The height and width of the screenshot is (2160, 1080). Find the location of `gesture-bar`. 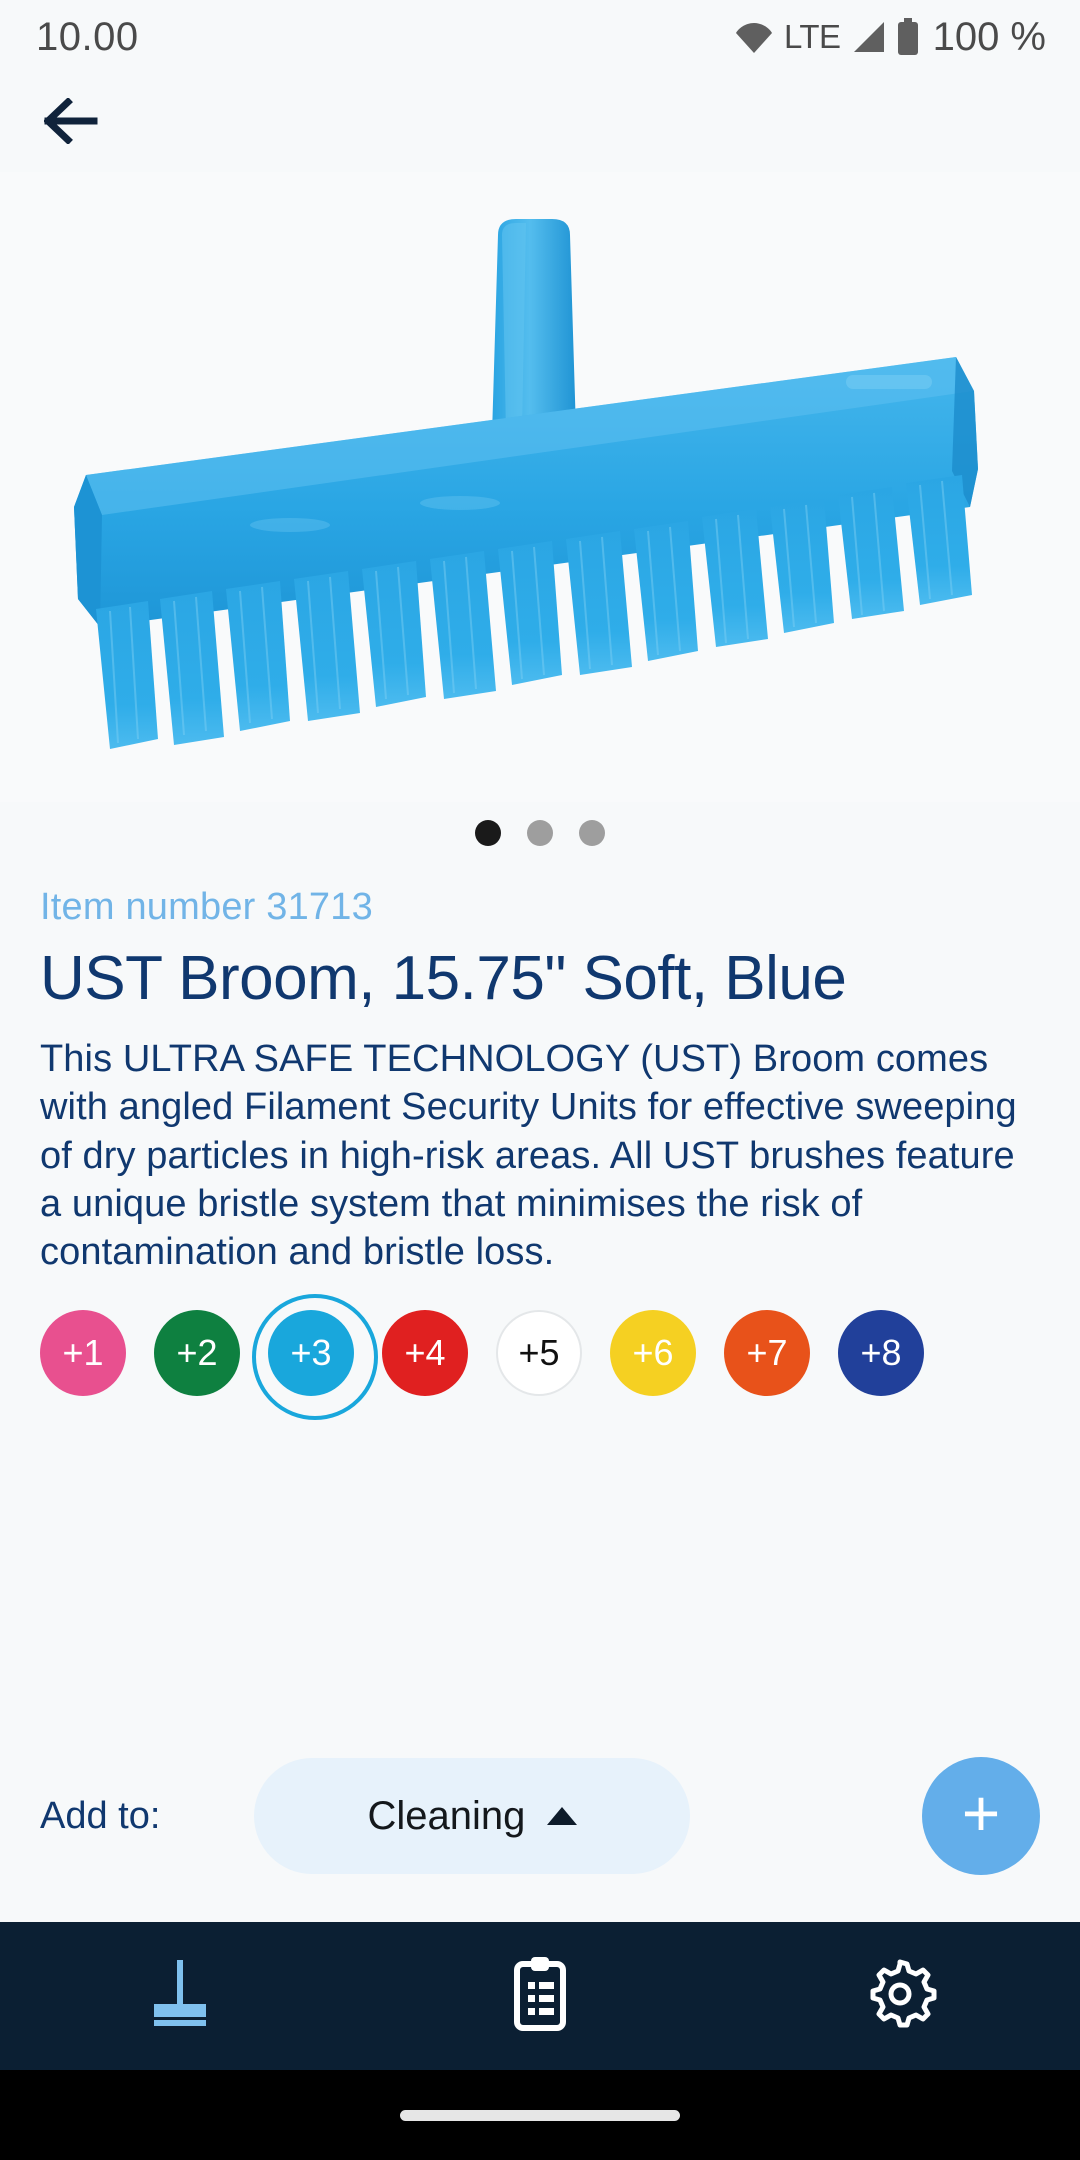

gesture-bar is located at coordinates (540, 2115).